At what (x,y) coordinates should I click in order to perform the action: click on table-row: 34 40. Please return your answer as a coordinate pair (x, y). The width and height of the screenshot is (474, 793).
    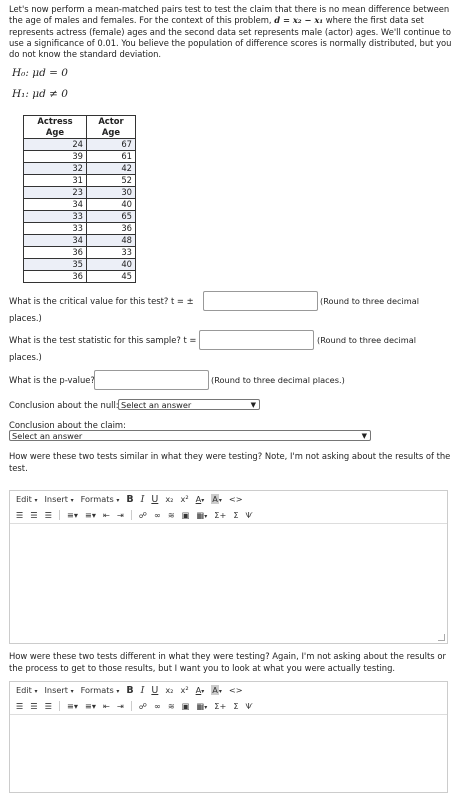
    Looking at the image, I should click on (79, 204).